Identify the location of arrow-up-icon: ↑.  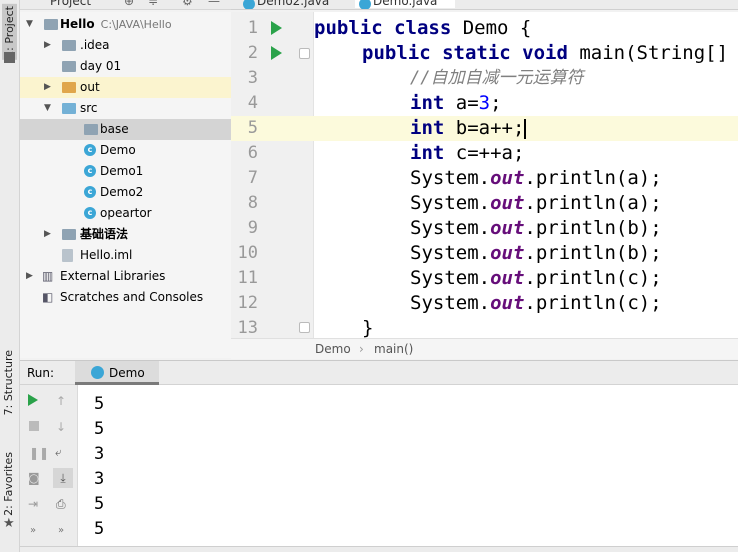
(63, 401).